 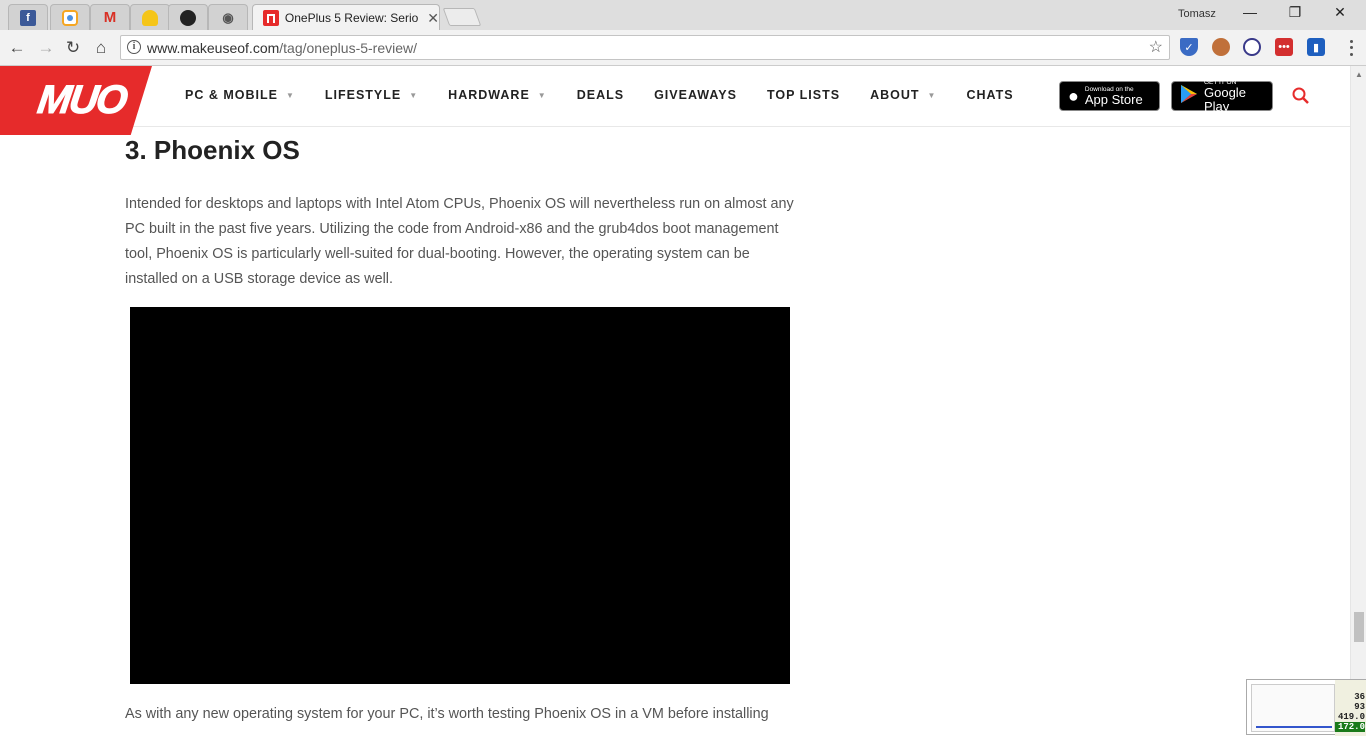 I want to click on gmail-icon: M, so click(x=110, y=17).